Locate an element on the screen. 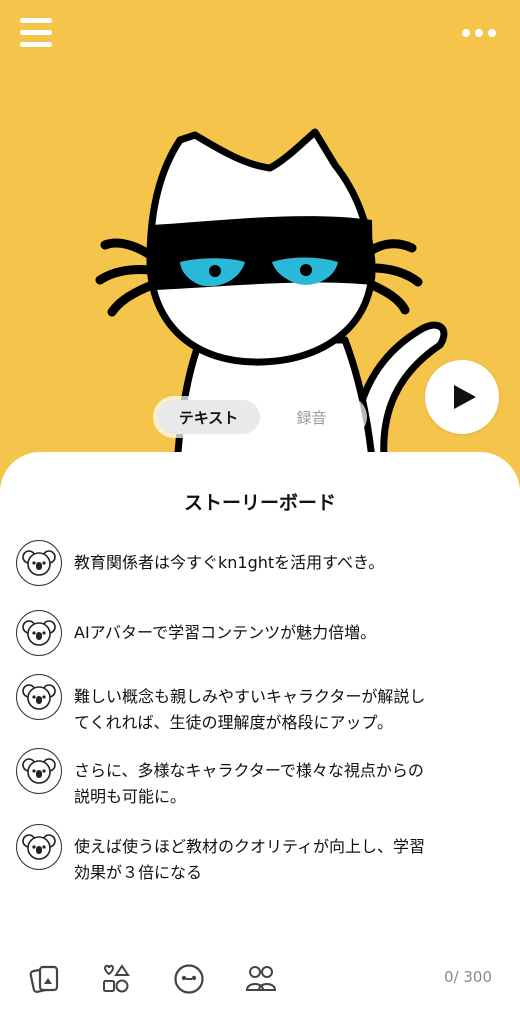 Image resolution: width=520 pixels, height=1024 pixels. play-icon is located at coordinates (464, 397).